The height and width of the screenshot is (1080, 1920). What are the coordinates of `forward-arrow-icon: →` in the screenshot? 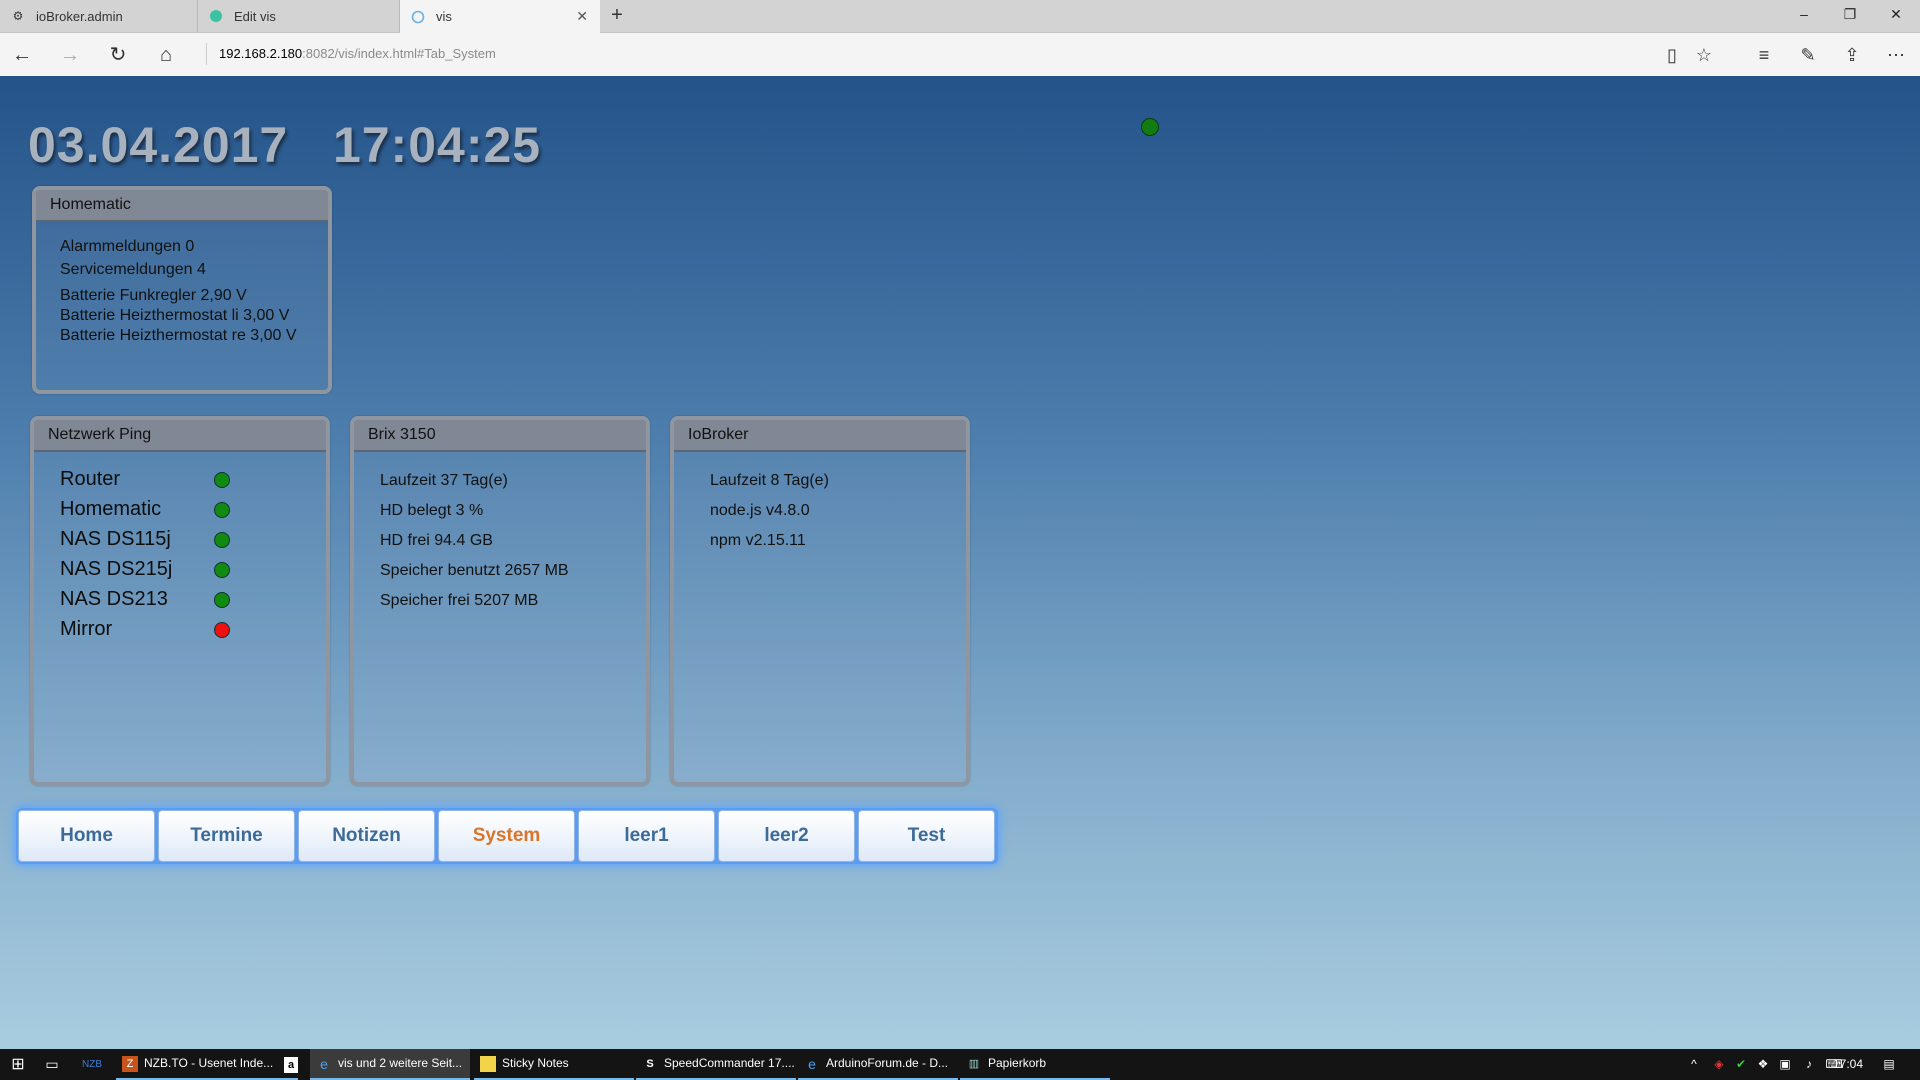 It's located at (70, 55).